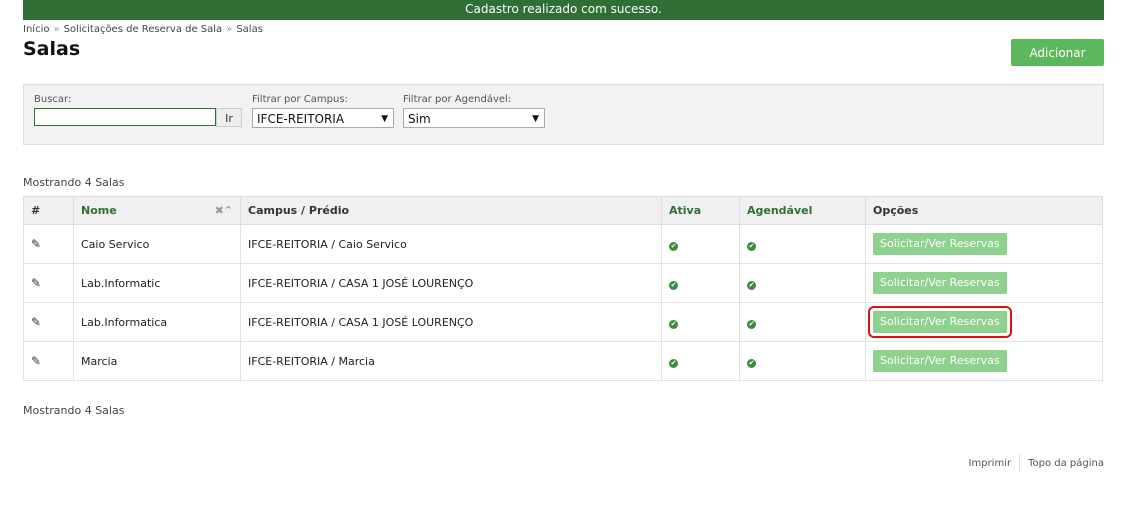 The width and height of the screenshot is (1130, 529). Describe the element at coordinates (157, 361) in the screenshot. I see `room-name: Marcia` at that location.